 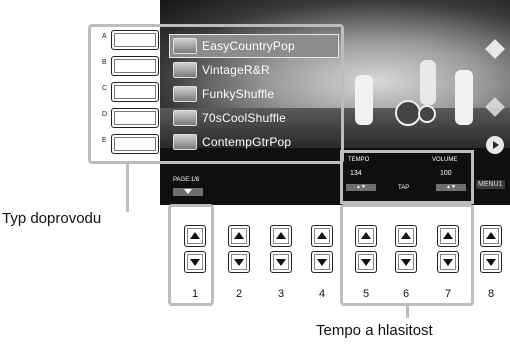 What do you see at coordinates (445, 160) in the screenshot?
I see `volume-label: VOLUME` at bounding box center [445, 160].